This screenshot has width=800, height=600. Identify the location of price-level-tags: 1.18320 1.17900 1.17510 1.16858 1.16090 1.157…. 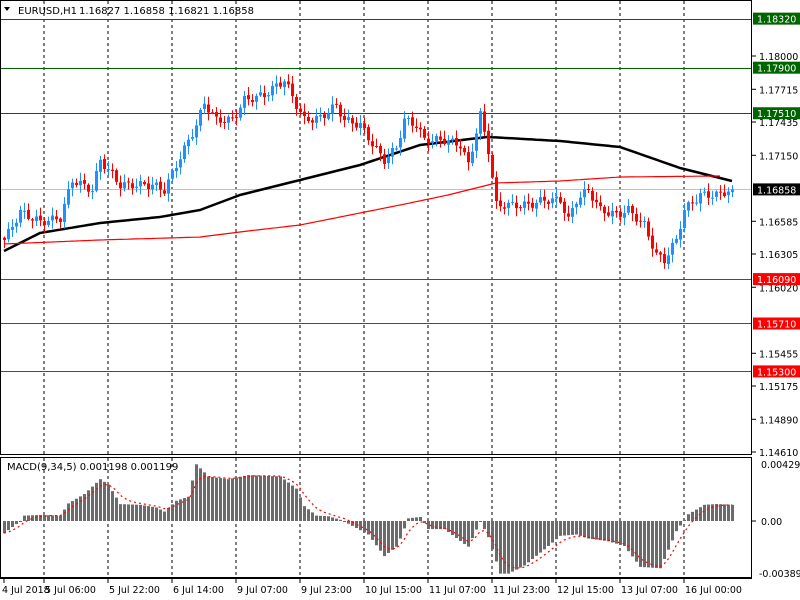
(776, 195).